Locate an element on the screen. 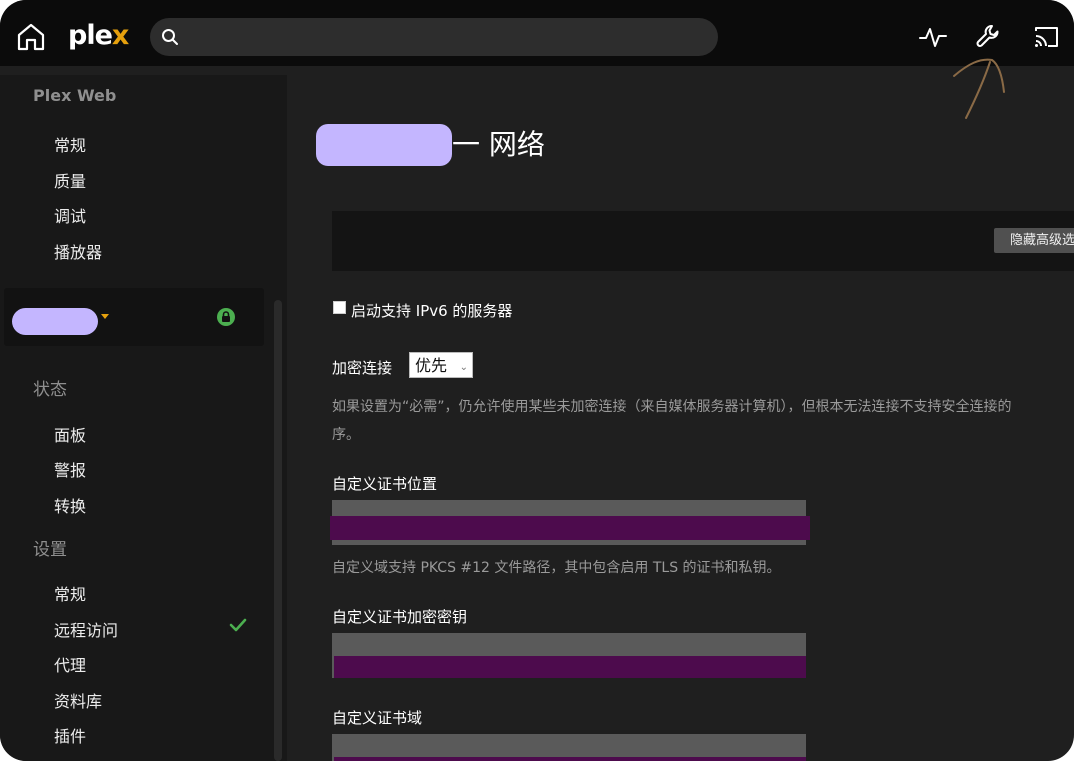 The image size is (1074, 761). encryption-label: 加密连接 is located at coordinates (362, 368).